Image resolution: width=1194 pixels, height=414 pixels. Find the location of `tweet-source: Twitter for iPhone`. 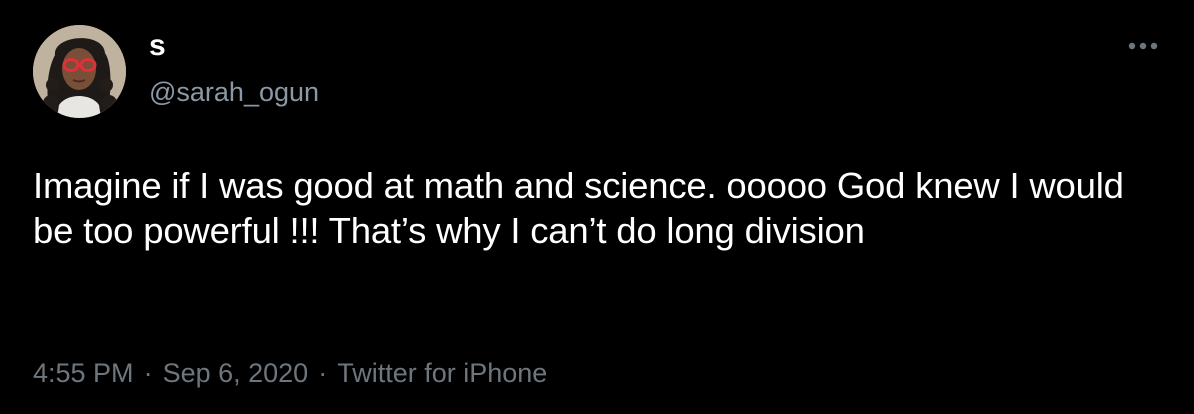

tweet-source: Twitter for iPhone is located at coordinates (442, 373).